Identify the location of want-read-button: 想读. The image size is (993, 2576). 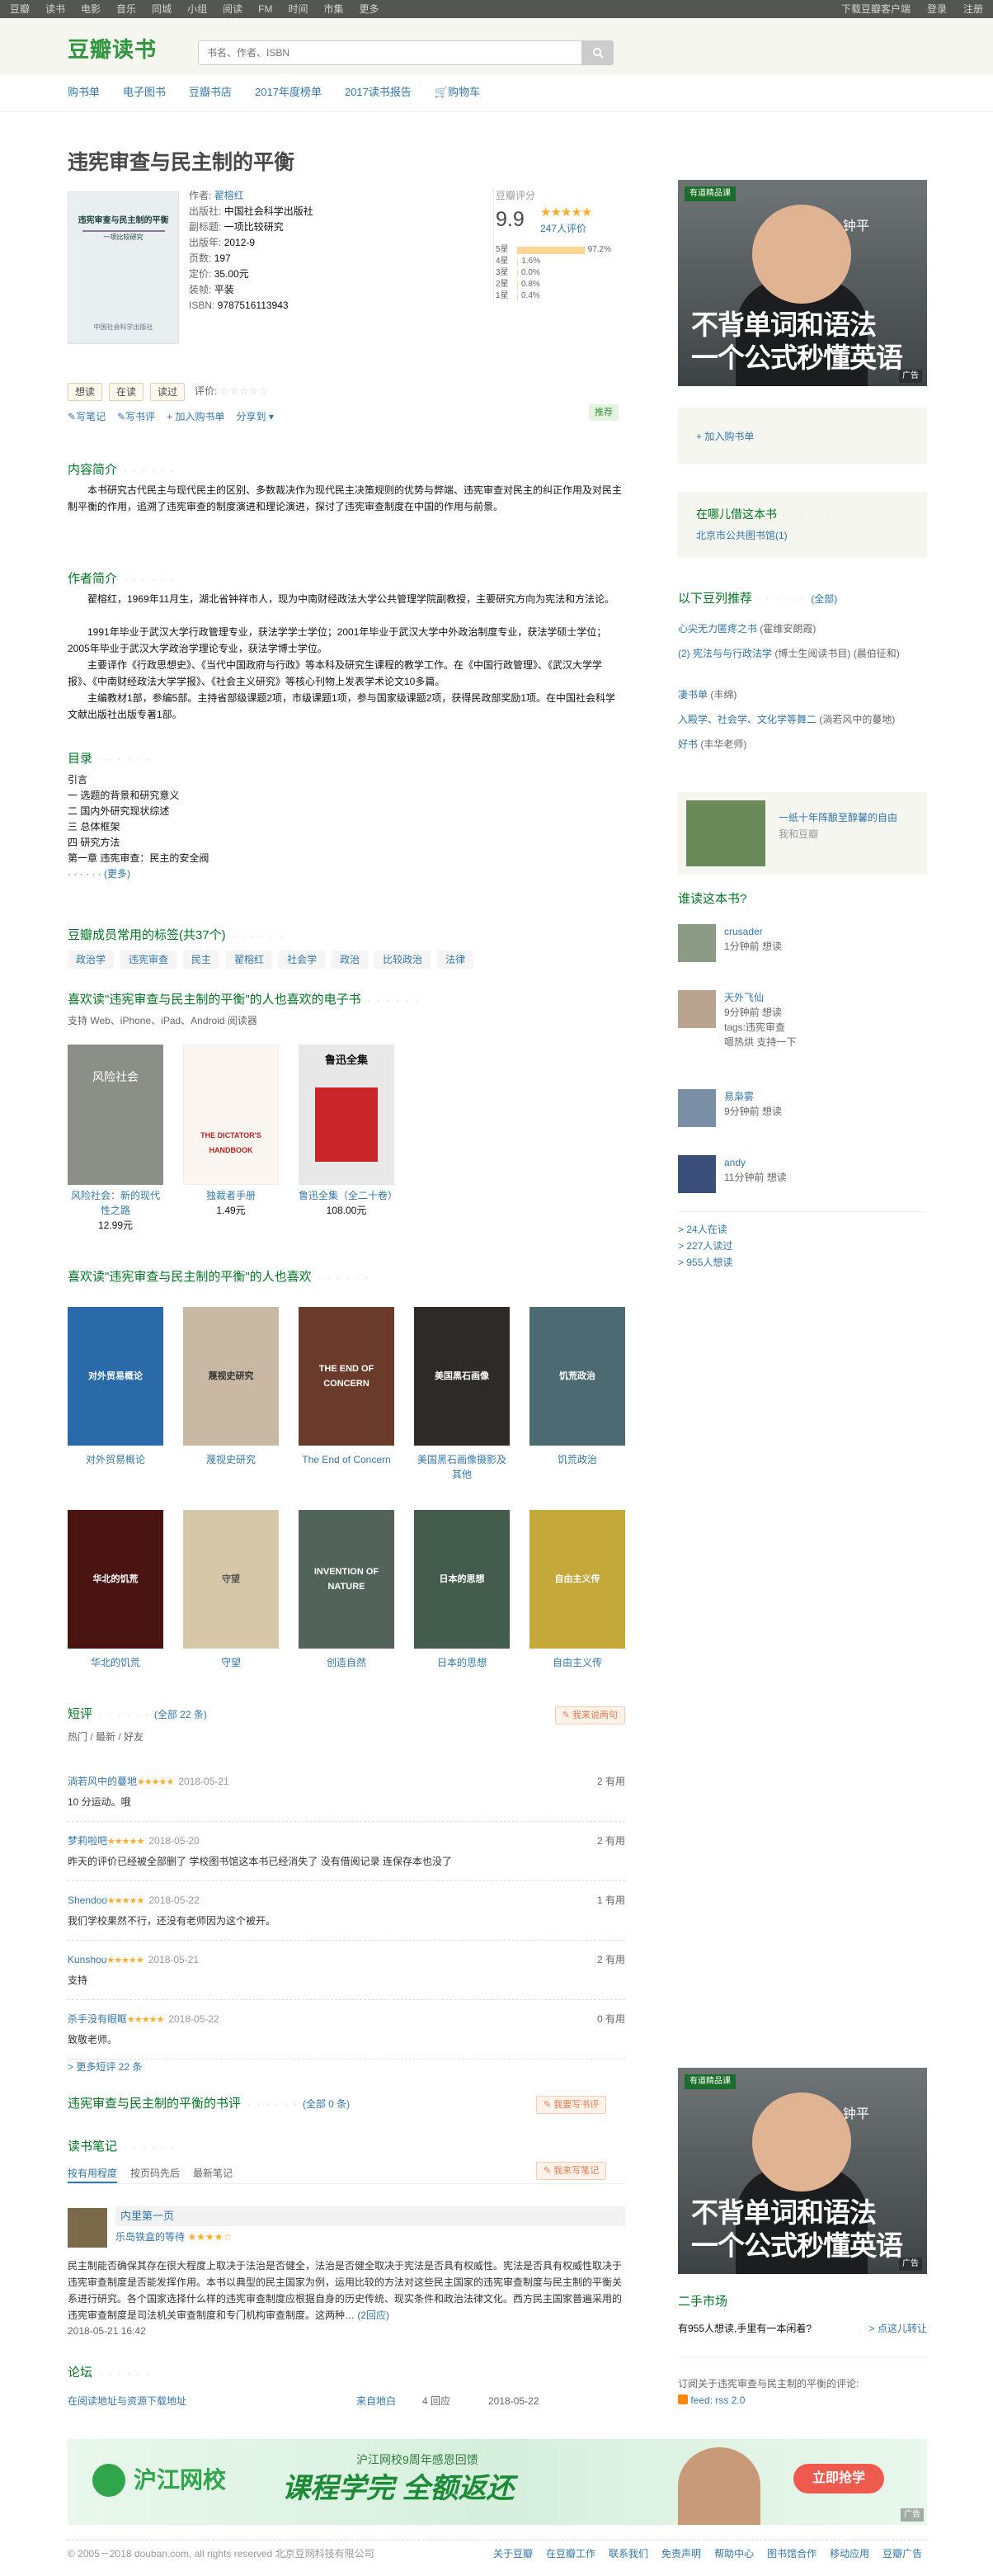
(85, 392).